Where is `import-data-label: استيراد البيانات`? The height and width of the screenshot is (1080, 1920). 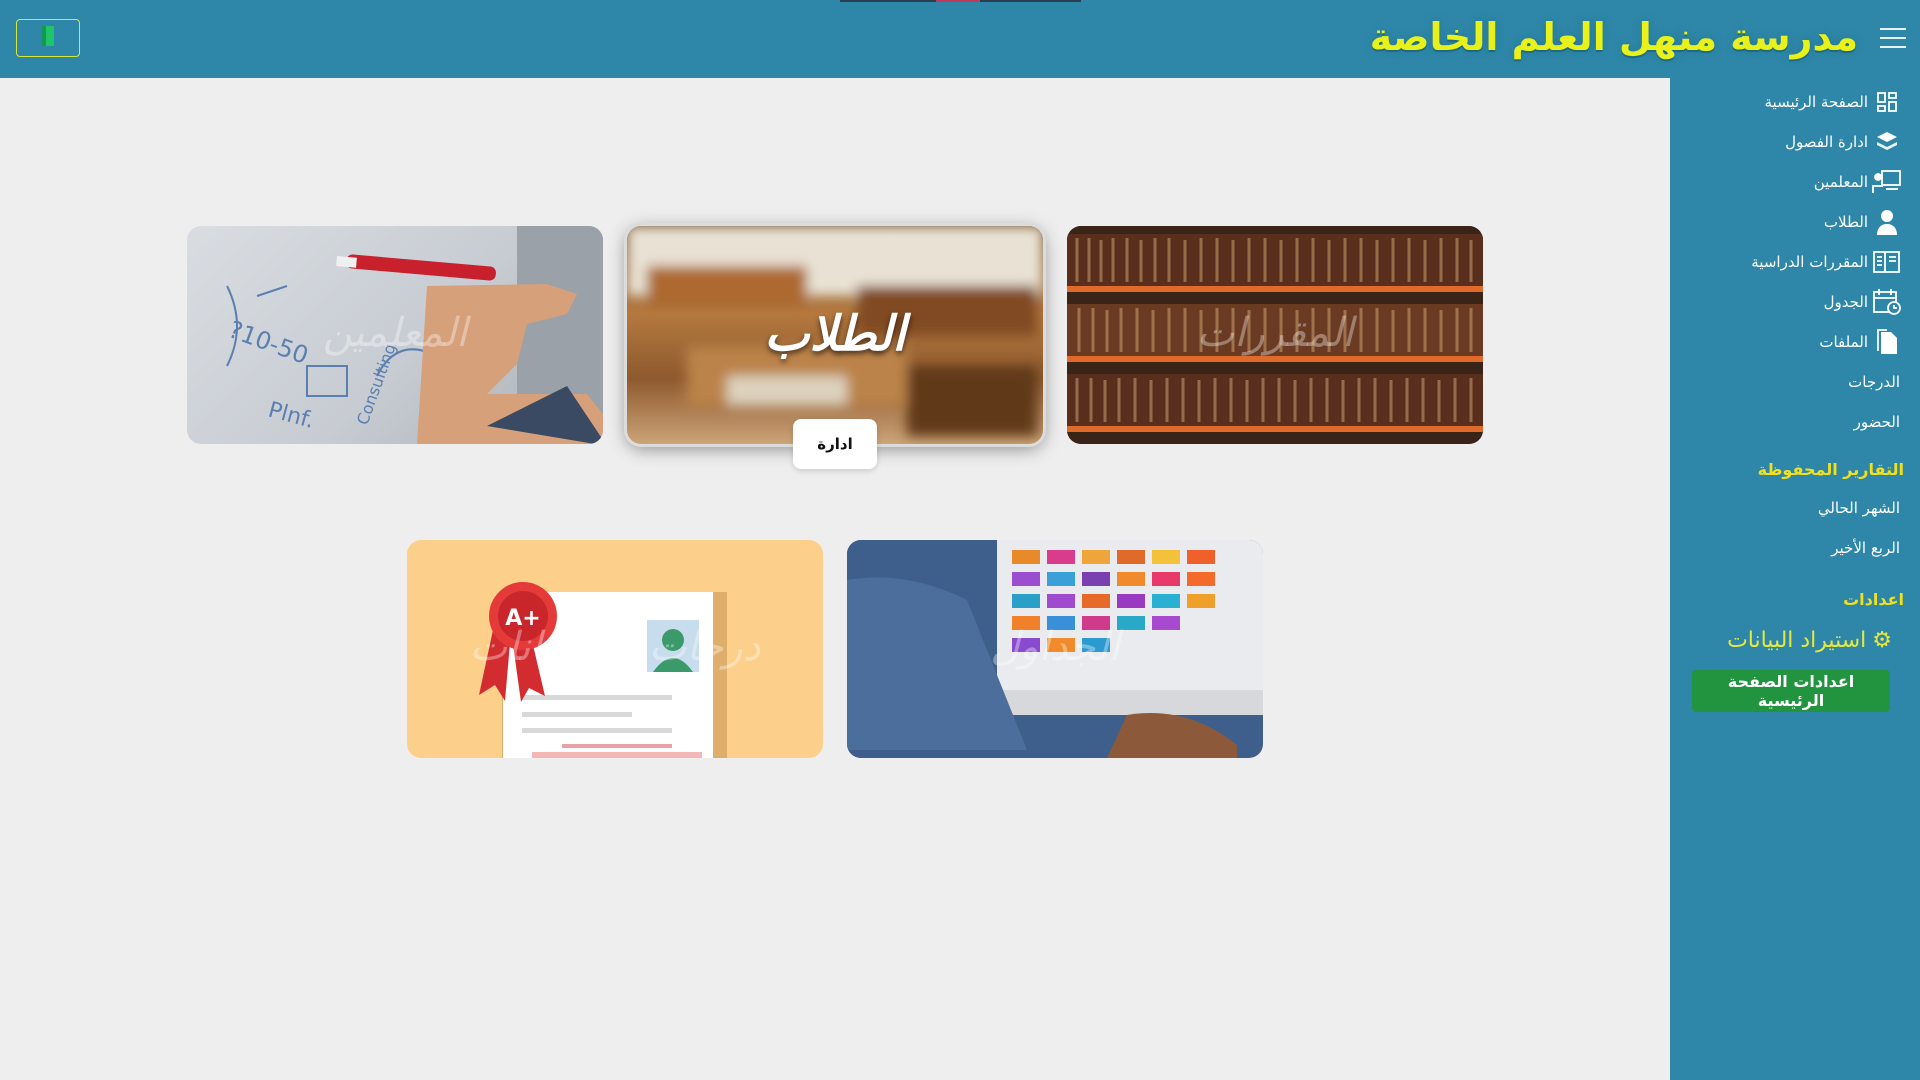
import-data-label: استيراد البيانات is located at coordinates (1797, 640).